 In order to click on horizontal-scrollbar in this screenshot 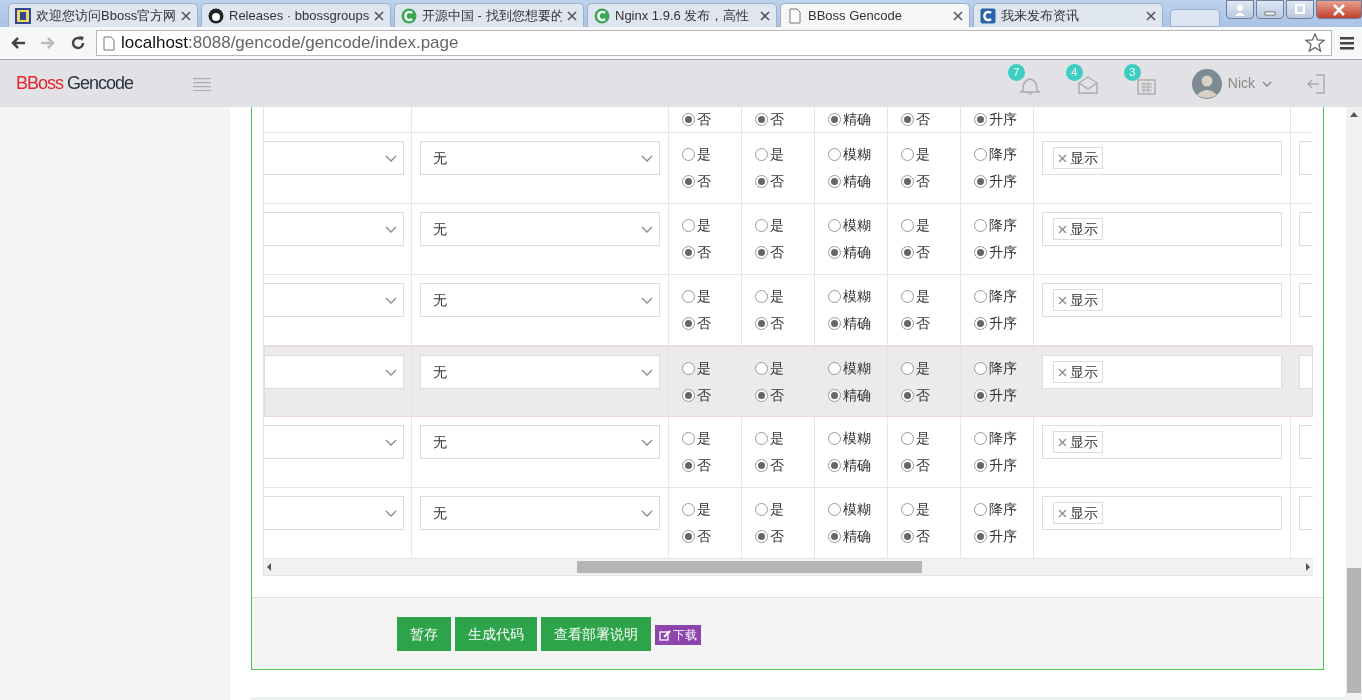, I will do `click(788, 567)`.